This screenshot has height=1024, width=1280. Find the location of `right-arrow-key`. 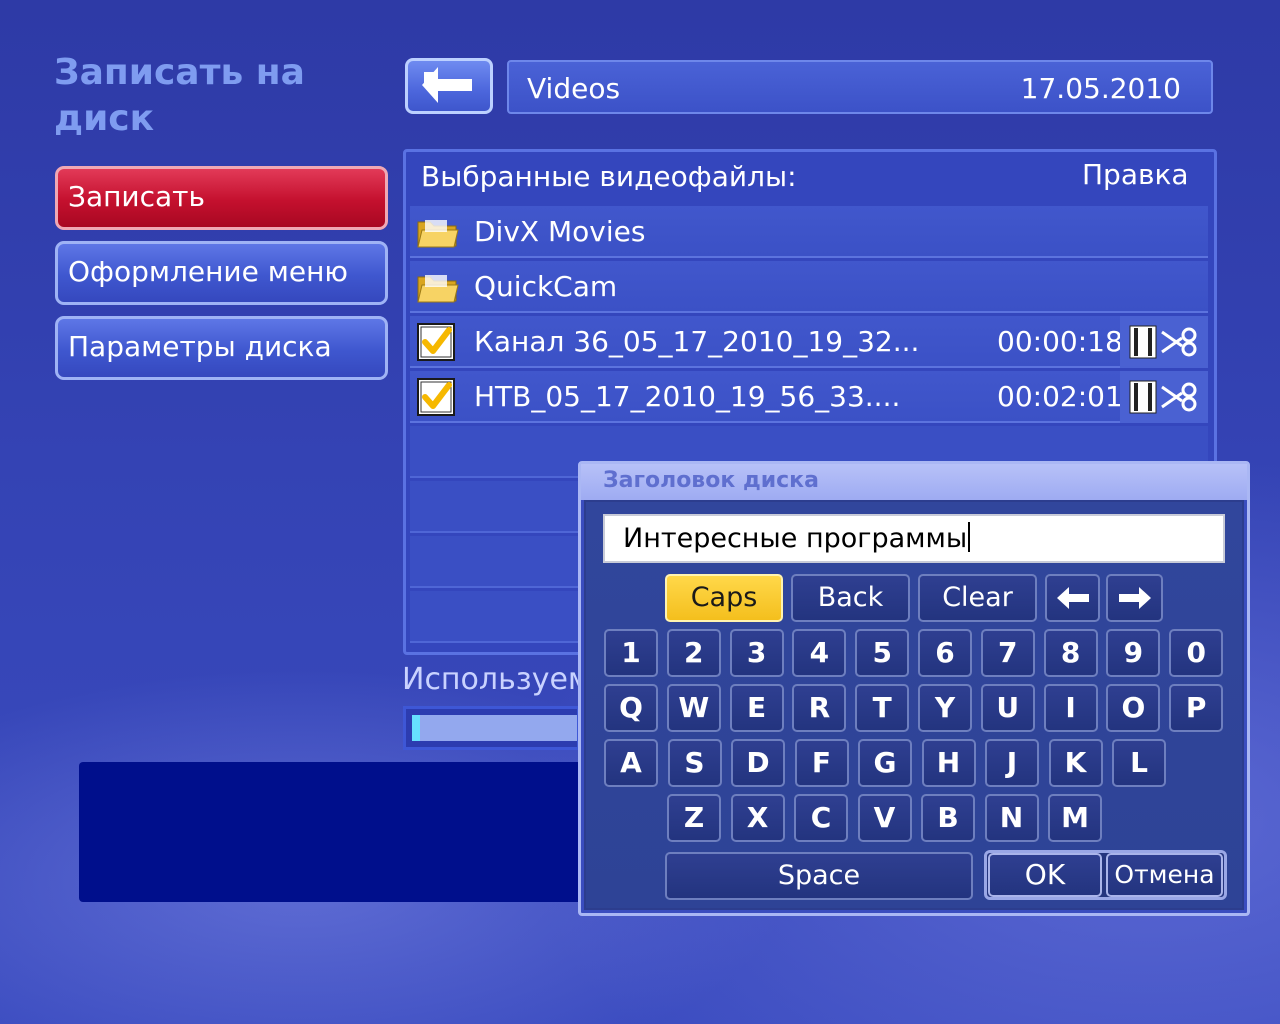

right-arrow-key is located at coordinates (1134, 598).